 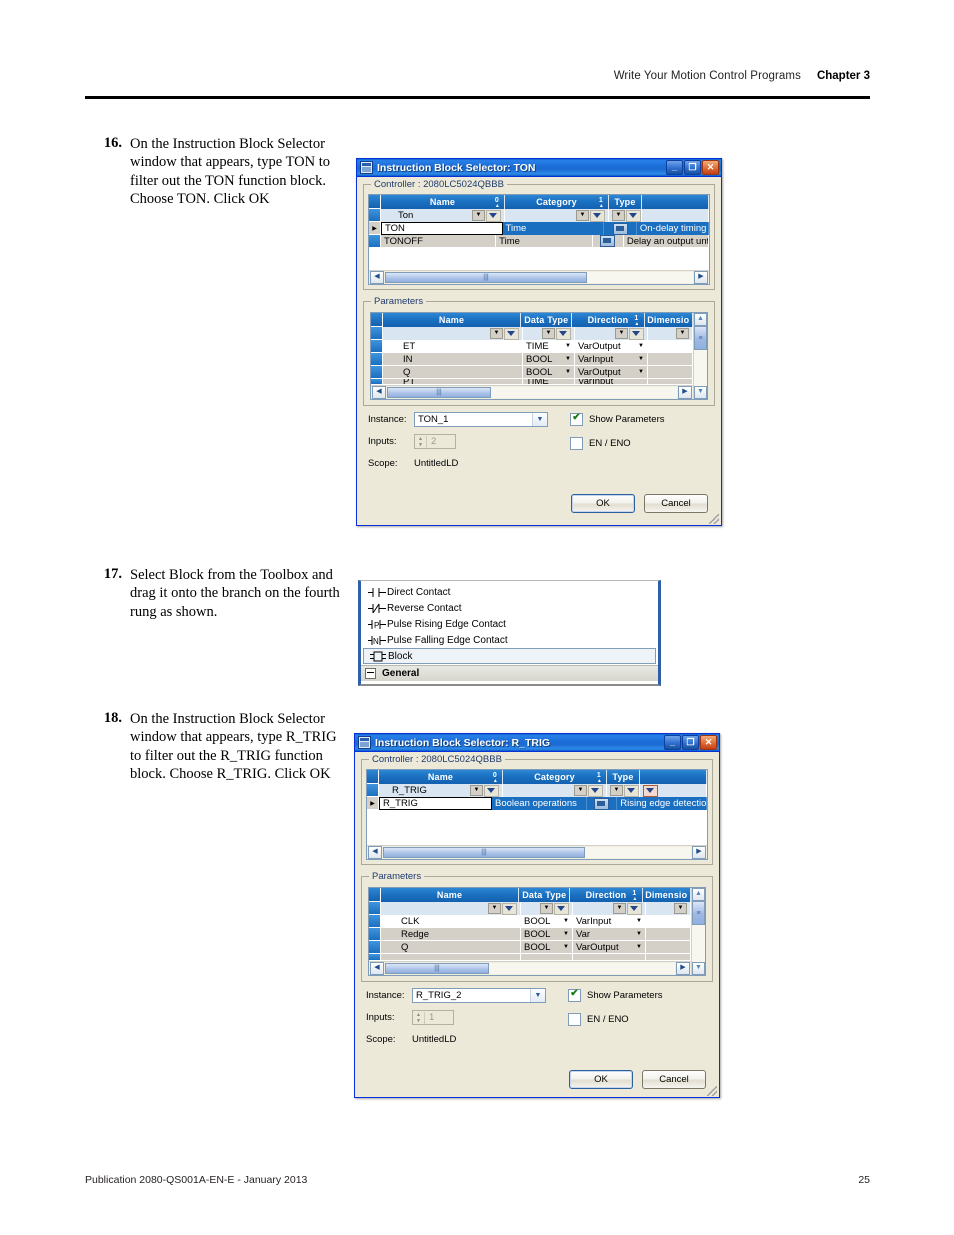 What do you see at coordinates (451, 921) in the screenshot?
I see `cell-param-name: CLK` at bounding box center [451, 921].